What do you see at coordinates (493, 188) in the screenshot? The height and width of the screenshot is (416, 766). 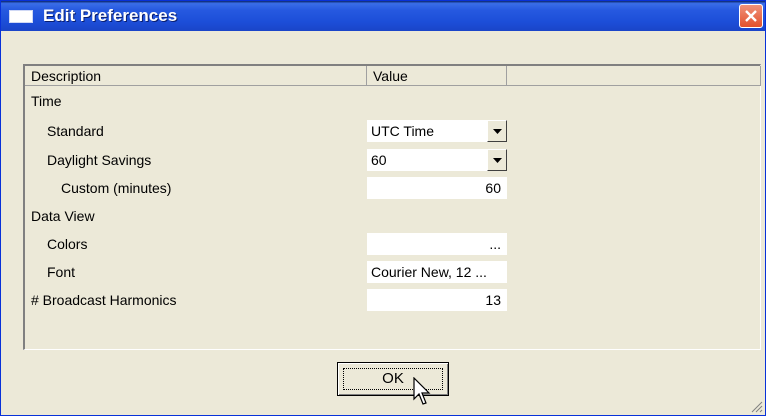 I see `custom-minutes-value: 60` at bounding box center [493, 188].